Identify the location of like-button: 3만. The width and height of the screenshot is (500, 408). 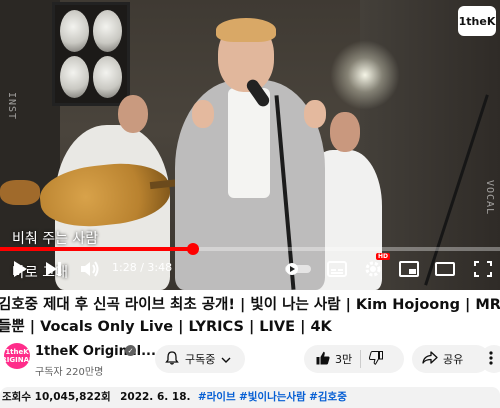
(334, 359).